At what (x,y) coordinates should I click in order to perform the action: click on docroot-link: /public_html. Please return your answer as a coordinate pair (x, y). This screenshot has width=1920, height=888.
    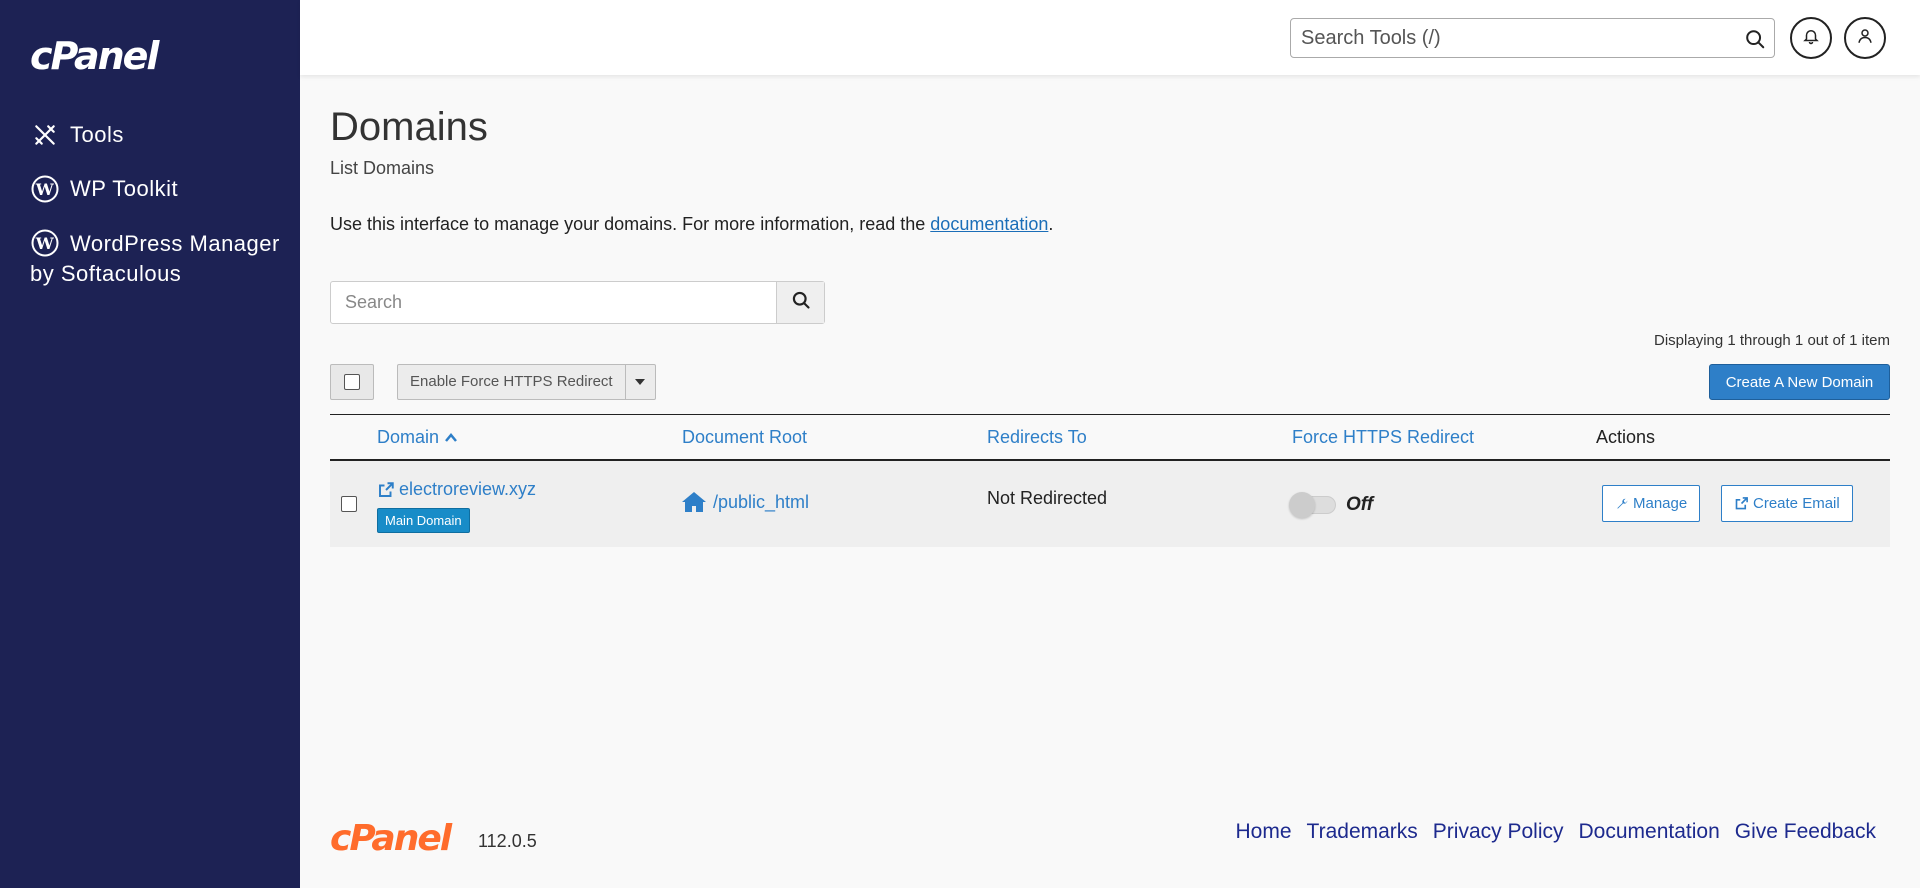
    Looking at the image, I should click on (745, 502).